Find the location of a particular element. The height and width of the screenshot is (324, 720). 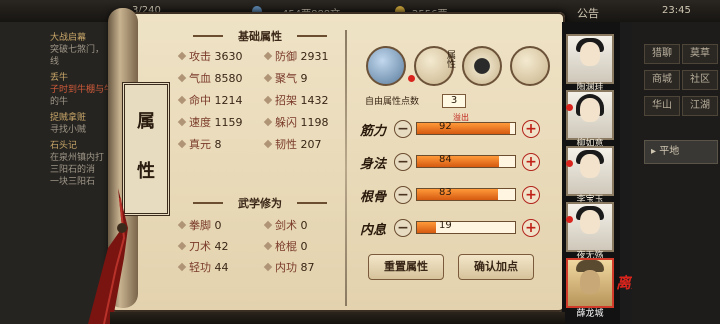

stat-gather-qi: 聚气 9 is located at coordinates (285, 78).